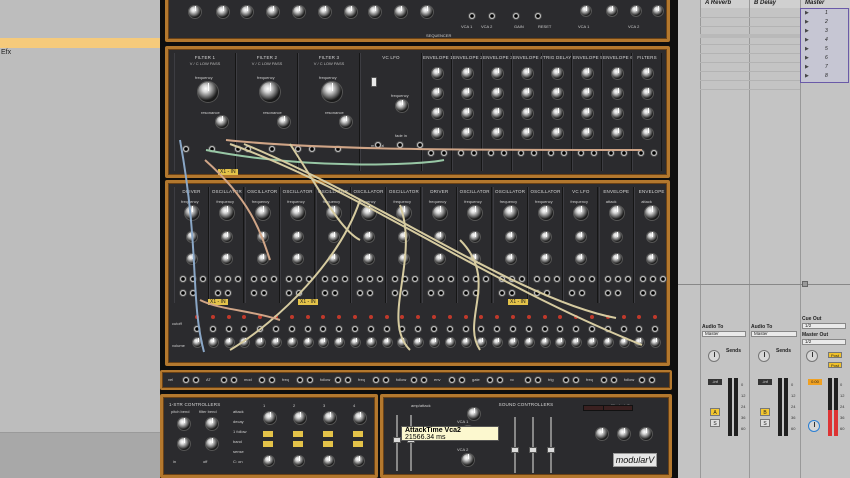 The height and width of the screenshot is (478, 850). I want to click on scene-slot: ▶ 6, so click(824, 59).